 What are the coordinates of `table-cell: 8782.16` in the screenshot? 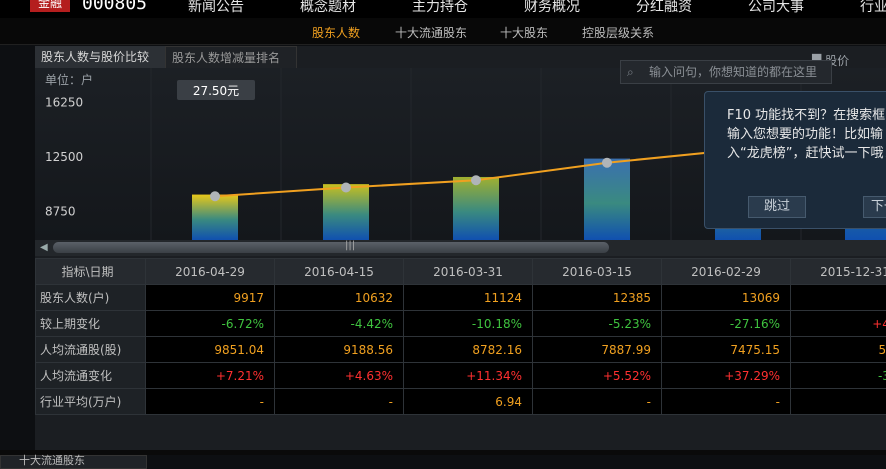 It's located at (468, 350).